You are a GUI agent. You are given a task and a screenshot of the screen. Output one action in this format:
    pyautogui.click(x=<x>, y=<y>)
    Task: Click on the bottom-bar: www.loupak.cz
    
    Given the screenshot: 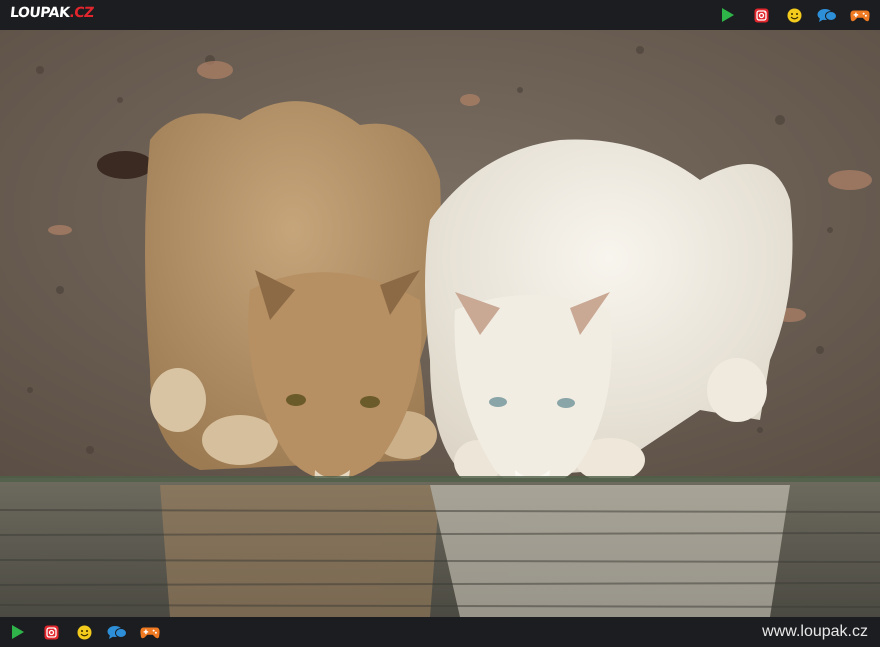 What is the action you would take?
    pyautogui.click(x=440, y=632)
    